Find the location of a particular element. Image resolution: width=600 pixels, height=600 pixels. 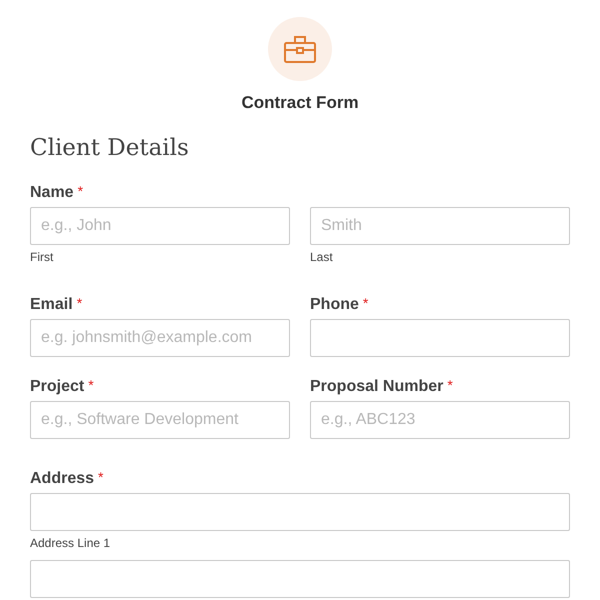

field-label: Proposal Number is located at coordinates (377, 387).